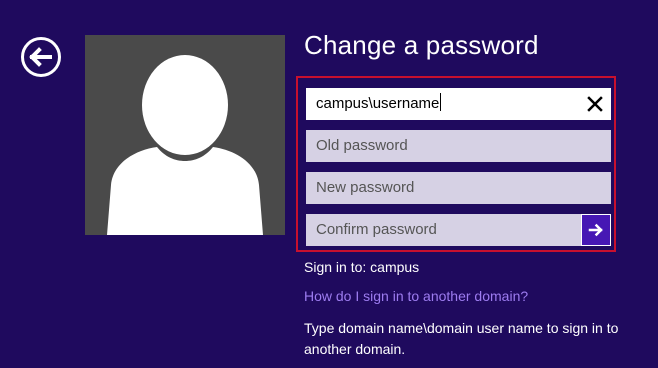 Image resolution: width=658 pixels, height=368 pixels. Describe the element at coordinates (362, 267) in the screenshot. I see `sign-in-domain-text: Sign in to: campus` at that location.